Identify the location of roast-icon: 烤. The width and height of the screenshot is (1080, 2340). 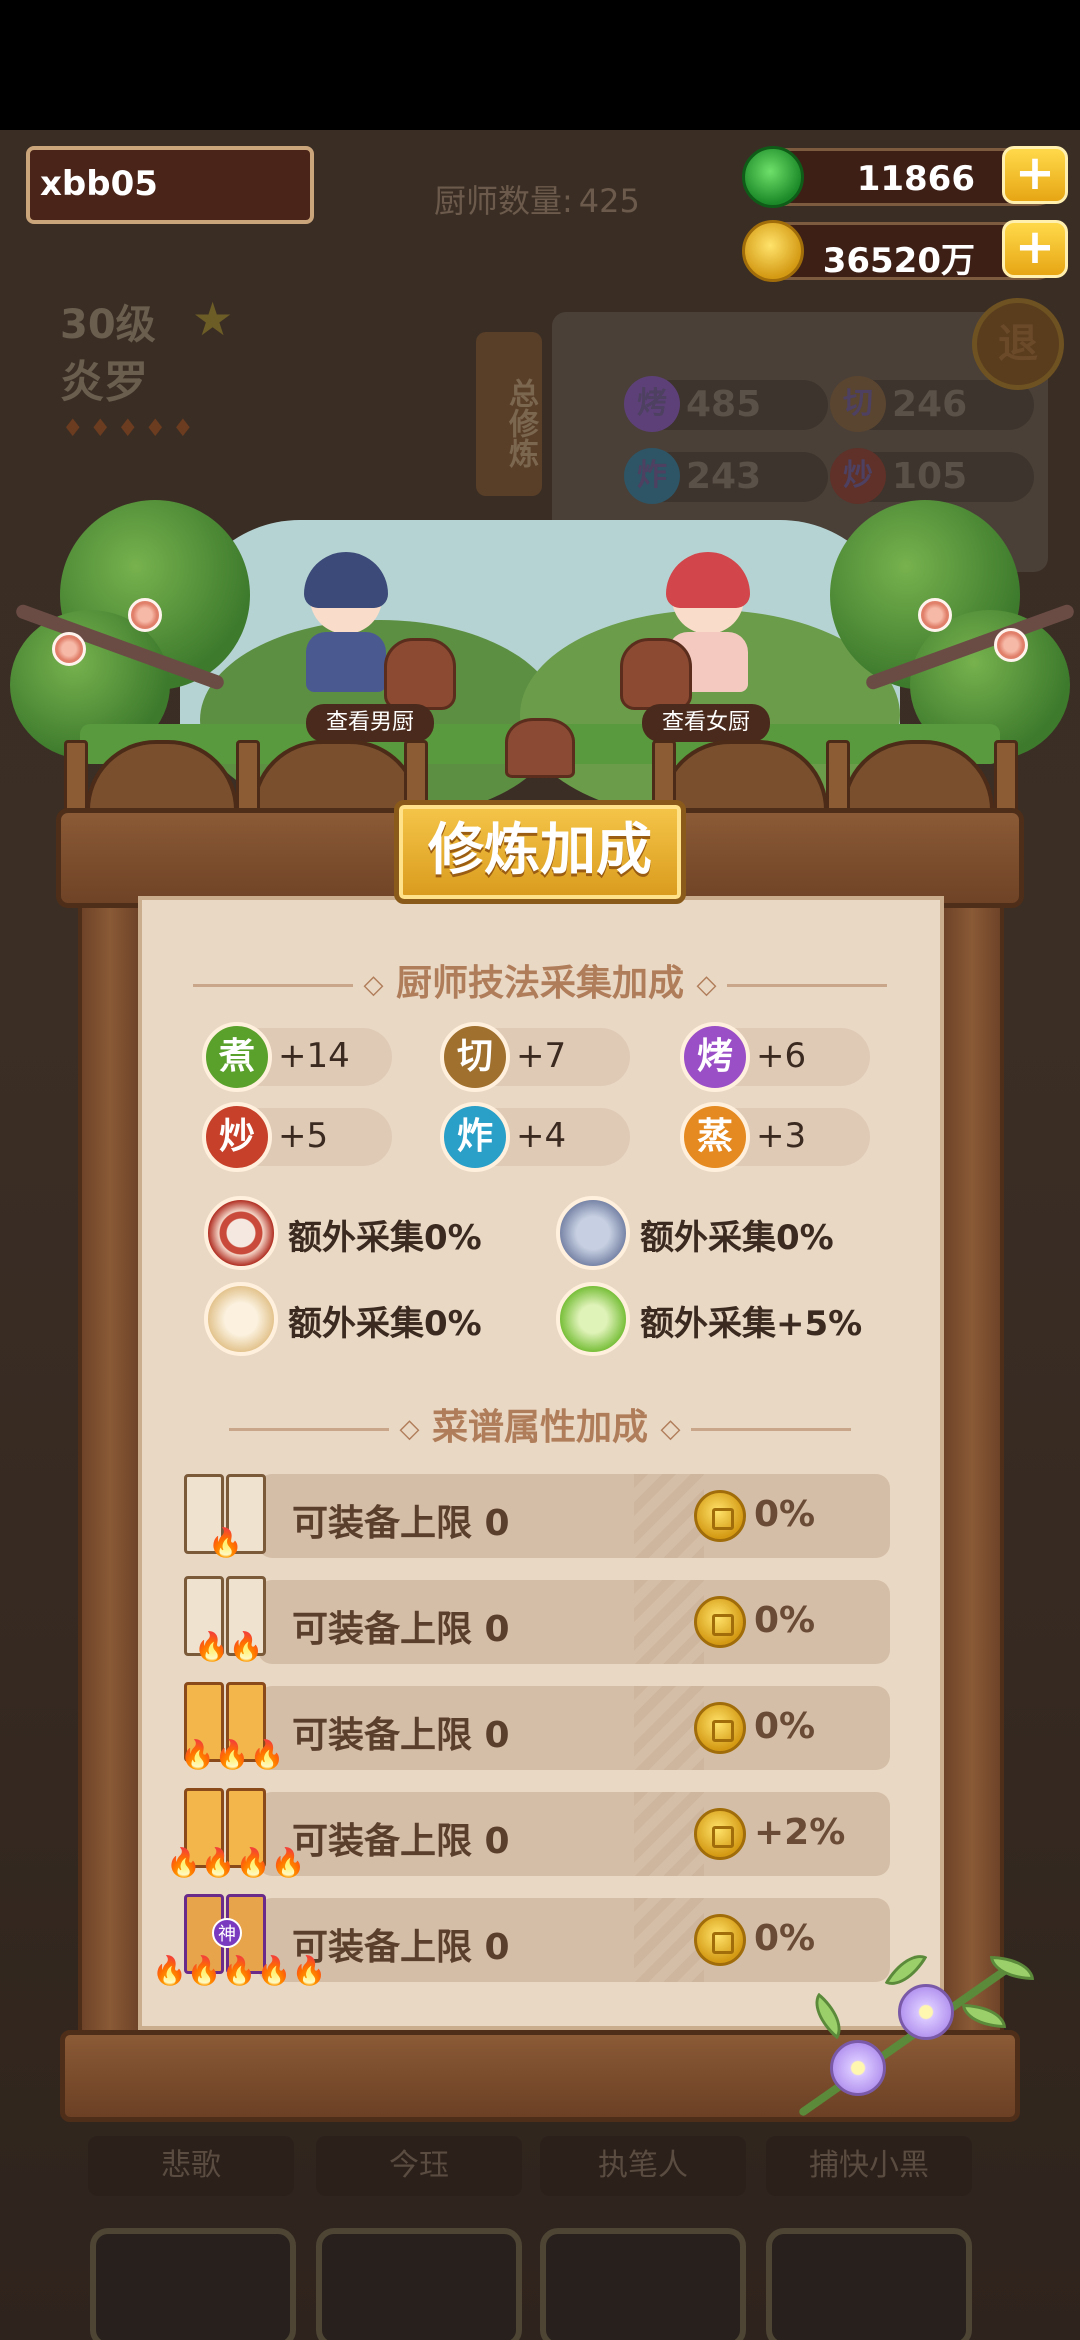
(715, 1057).